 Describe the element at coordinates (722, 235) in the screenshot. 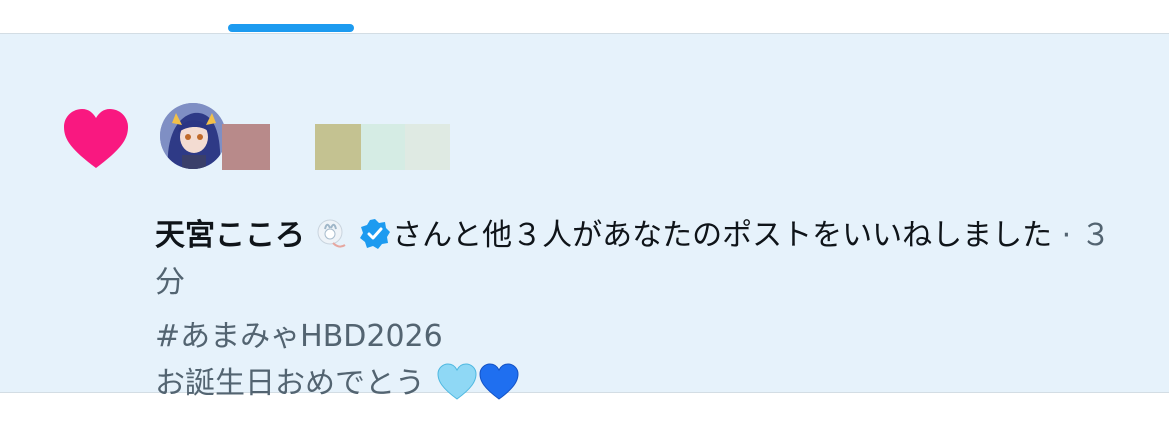

I see `action-text: さんと他３人があなたのポストをいいねしました` at that location.